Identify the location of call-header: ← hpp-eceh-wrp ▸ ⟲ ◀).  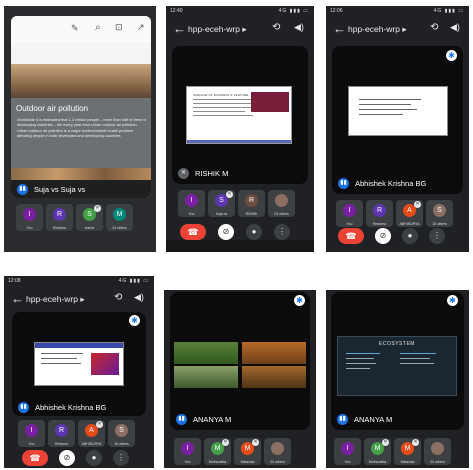
(240, 30).